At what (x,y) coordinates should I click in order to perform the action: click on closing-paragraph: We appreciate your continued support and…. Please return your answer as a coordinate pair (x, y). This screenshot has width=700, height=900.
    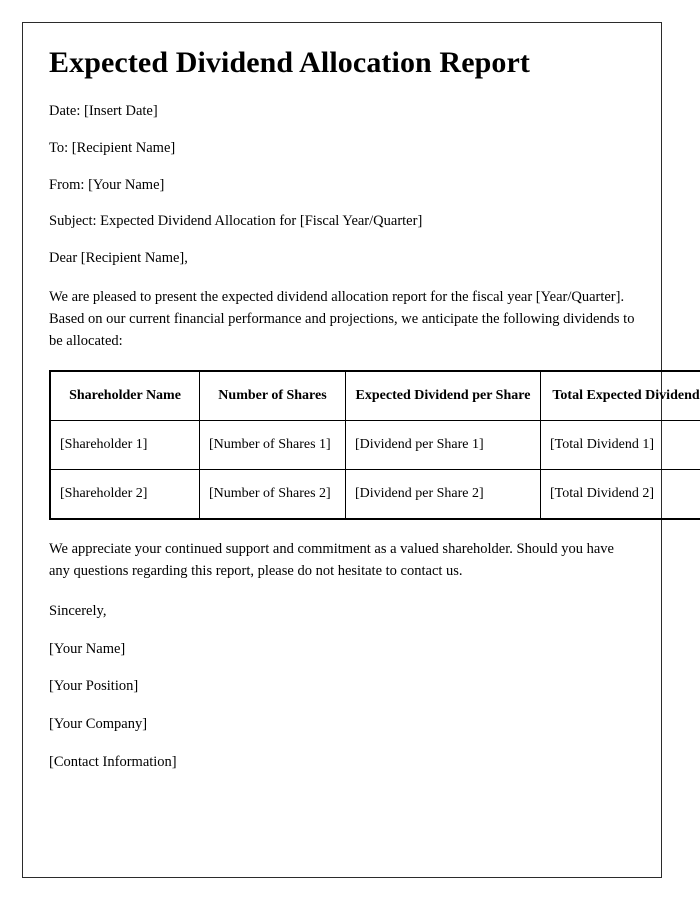
    Looking at the image, I should click on (331, 560).